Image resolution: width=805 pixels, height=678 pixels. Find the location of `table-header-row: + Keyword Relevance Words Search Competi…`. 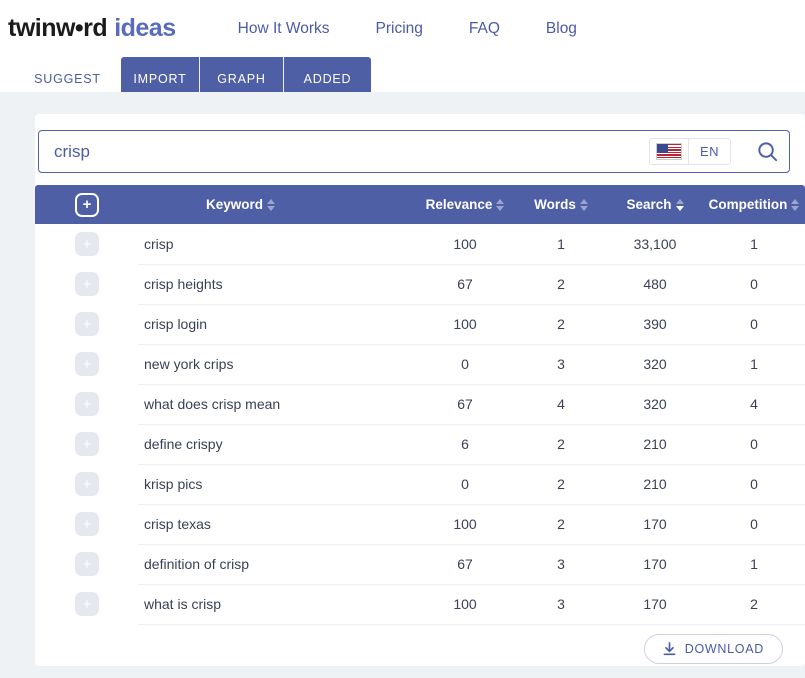

table-header-row: + Keyword Relevance Words Search Competi… is located at coordinates (420, 204).